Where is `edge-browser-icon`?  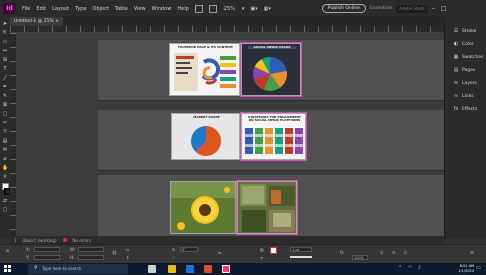 edge-browser-icon is located at coordinates (190, 269).